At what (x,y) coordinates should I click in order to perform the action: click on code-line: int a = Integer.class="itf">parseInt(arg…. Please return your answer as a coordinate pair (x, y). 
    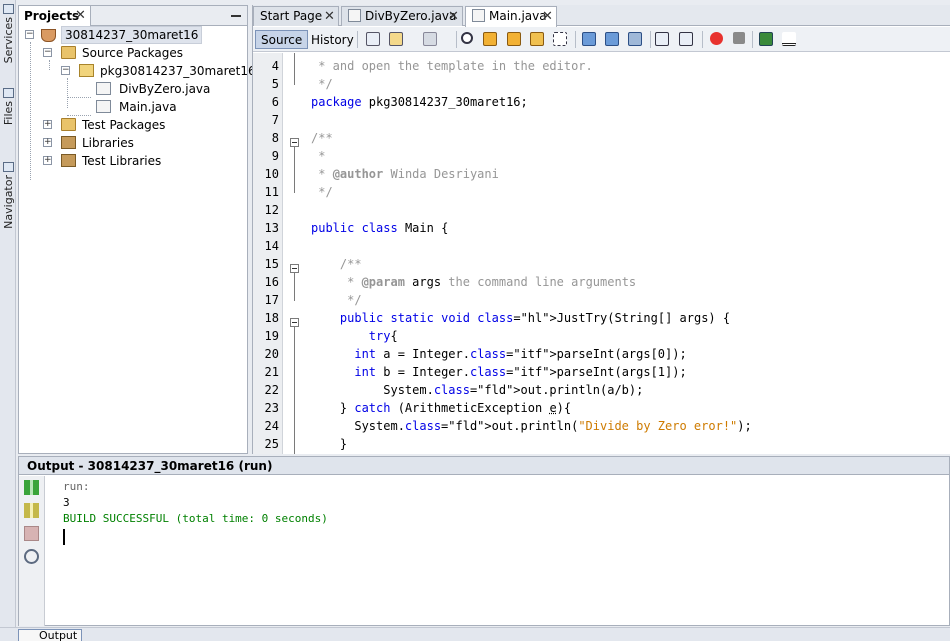
    Looking at the image, I should click on (520, 354).